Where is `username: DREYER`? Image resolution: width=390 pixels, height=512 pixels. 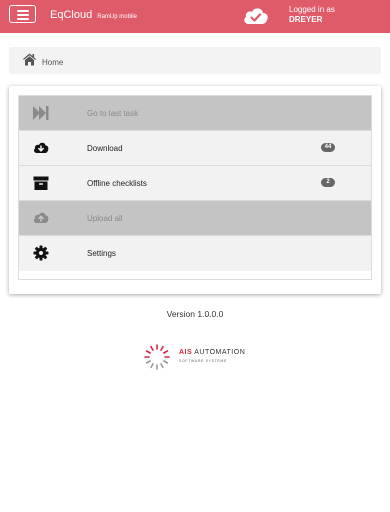
username: DREYER is located at coordinates (306, 19).